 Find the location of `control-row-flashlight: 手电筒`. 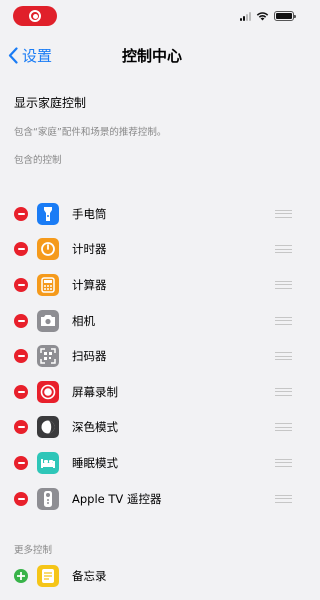

control-row-flashlight: 手电筒 is located at coordinates (152, 214).